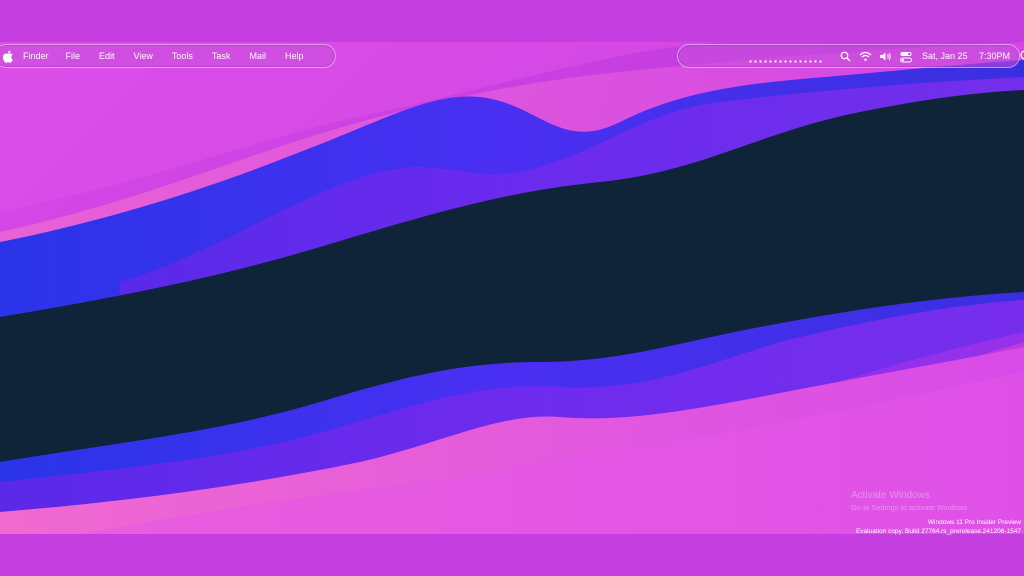  I want to click on status-date: Sat, Jan 25, so click(945, 56).